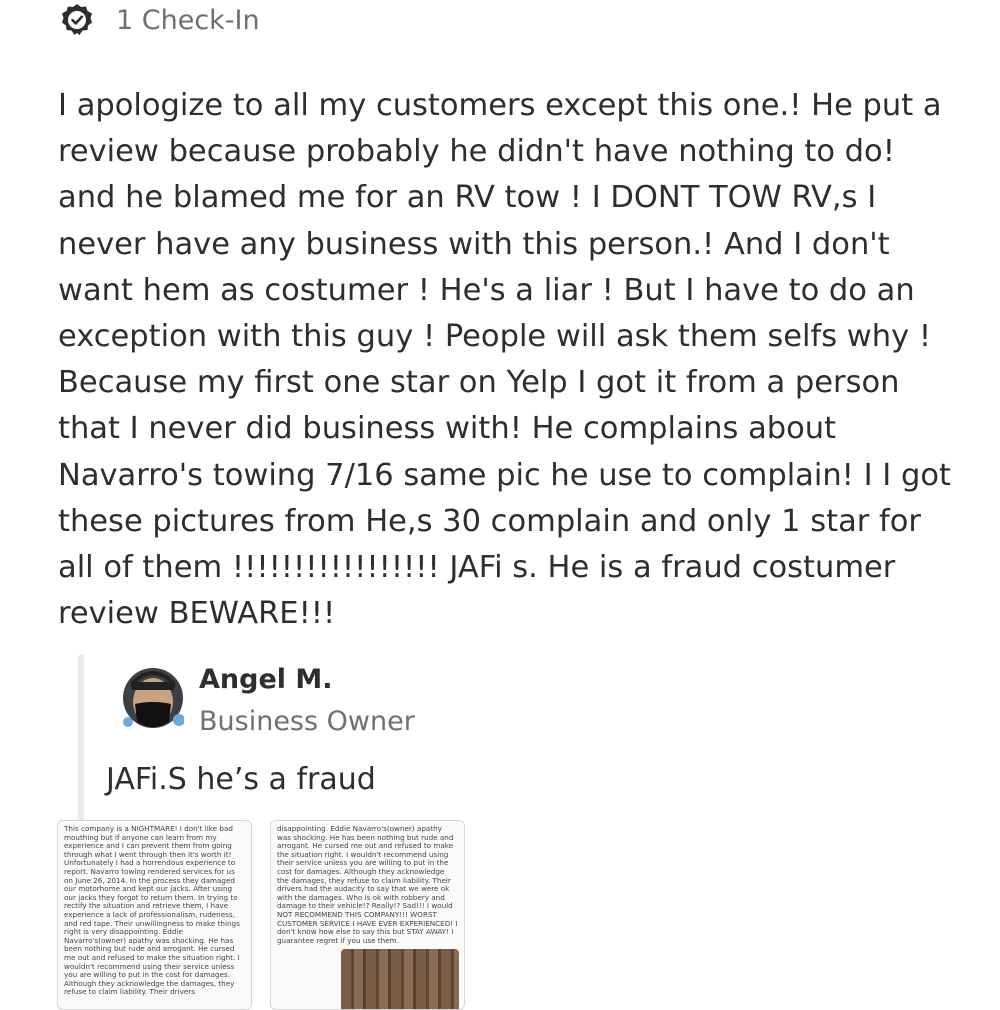  Describe the element at coordinates (400, 979) in the screenshot. I see `fence-image` at that location.